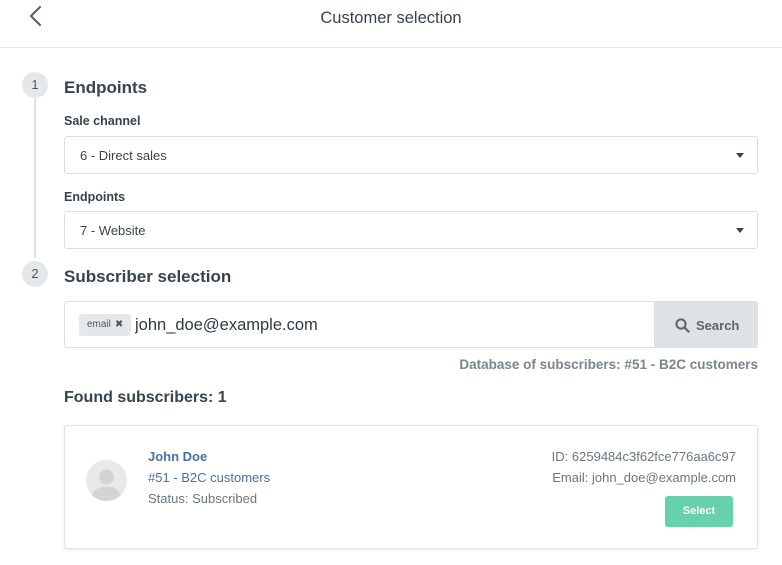  What do you see at coordinates (119, 324) in the screenshot?
I see `tag-close-icon: ✖` at bounding box center [119, 324].